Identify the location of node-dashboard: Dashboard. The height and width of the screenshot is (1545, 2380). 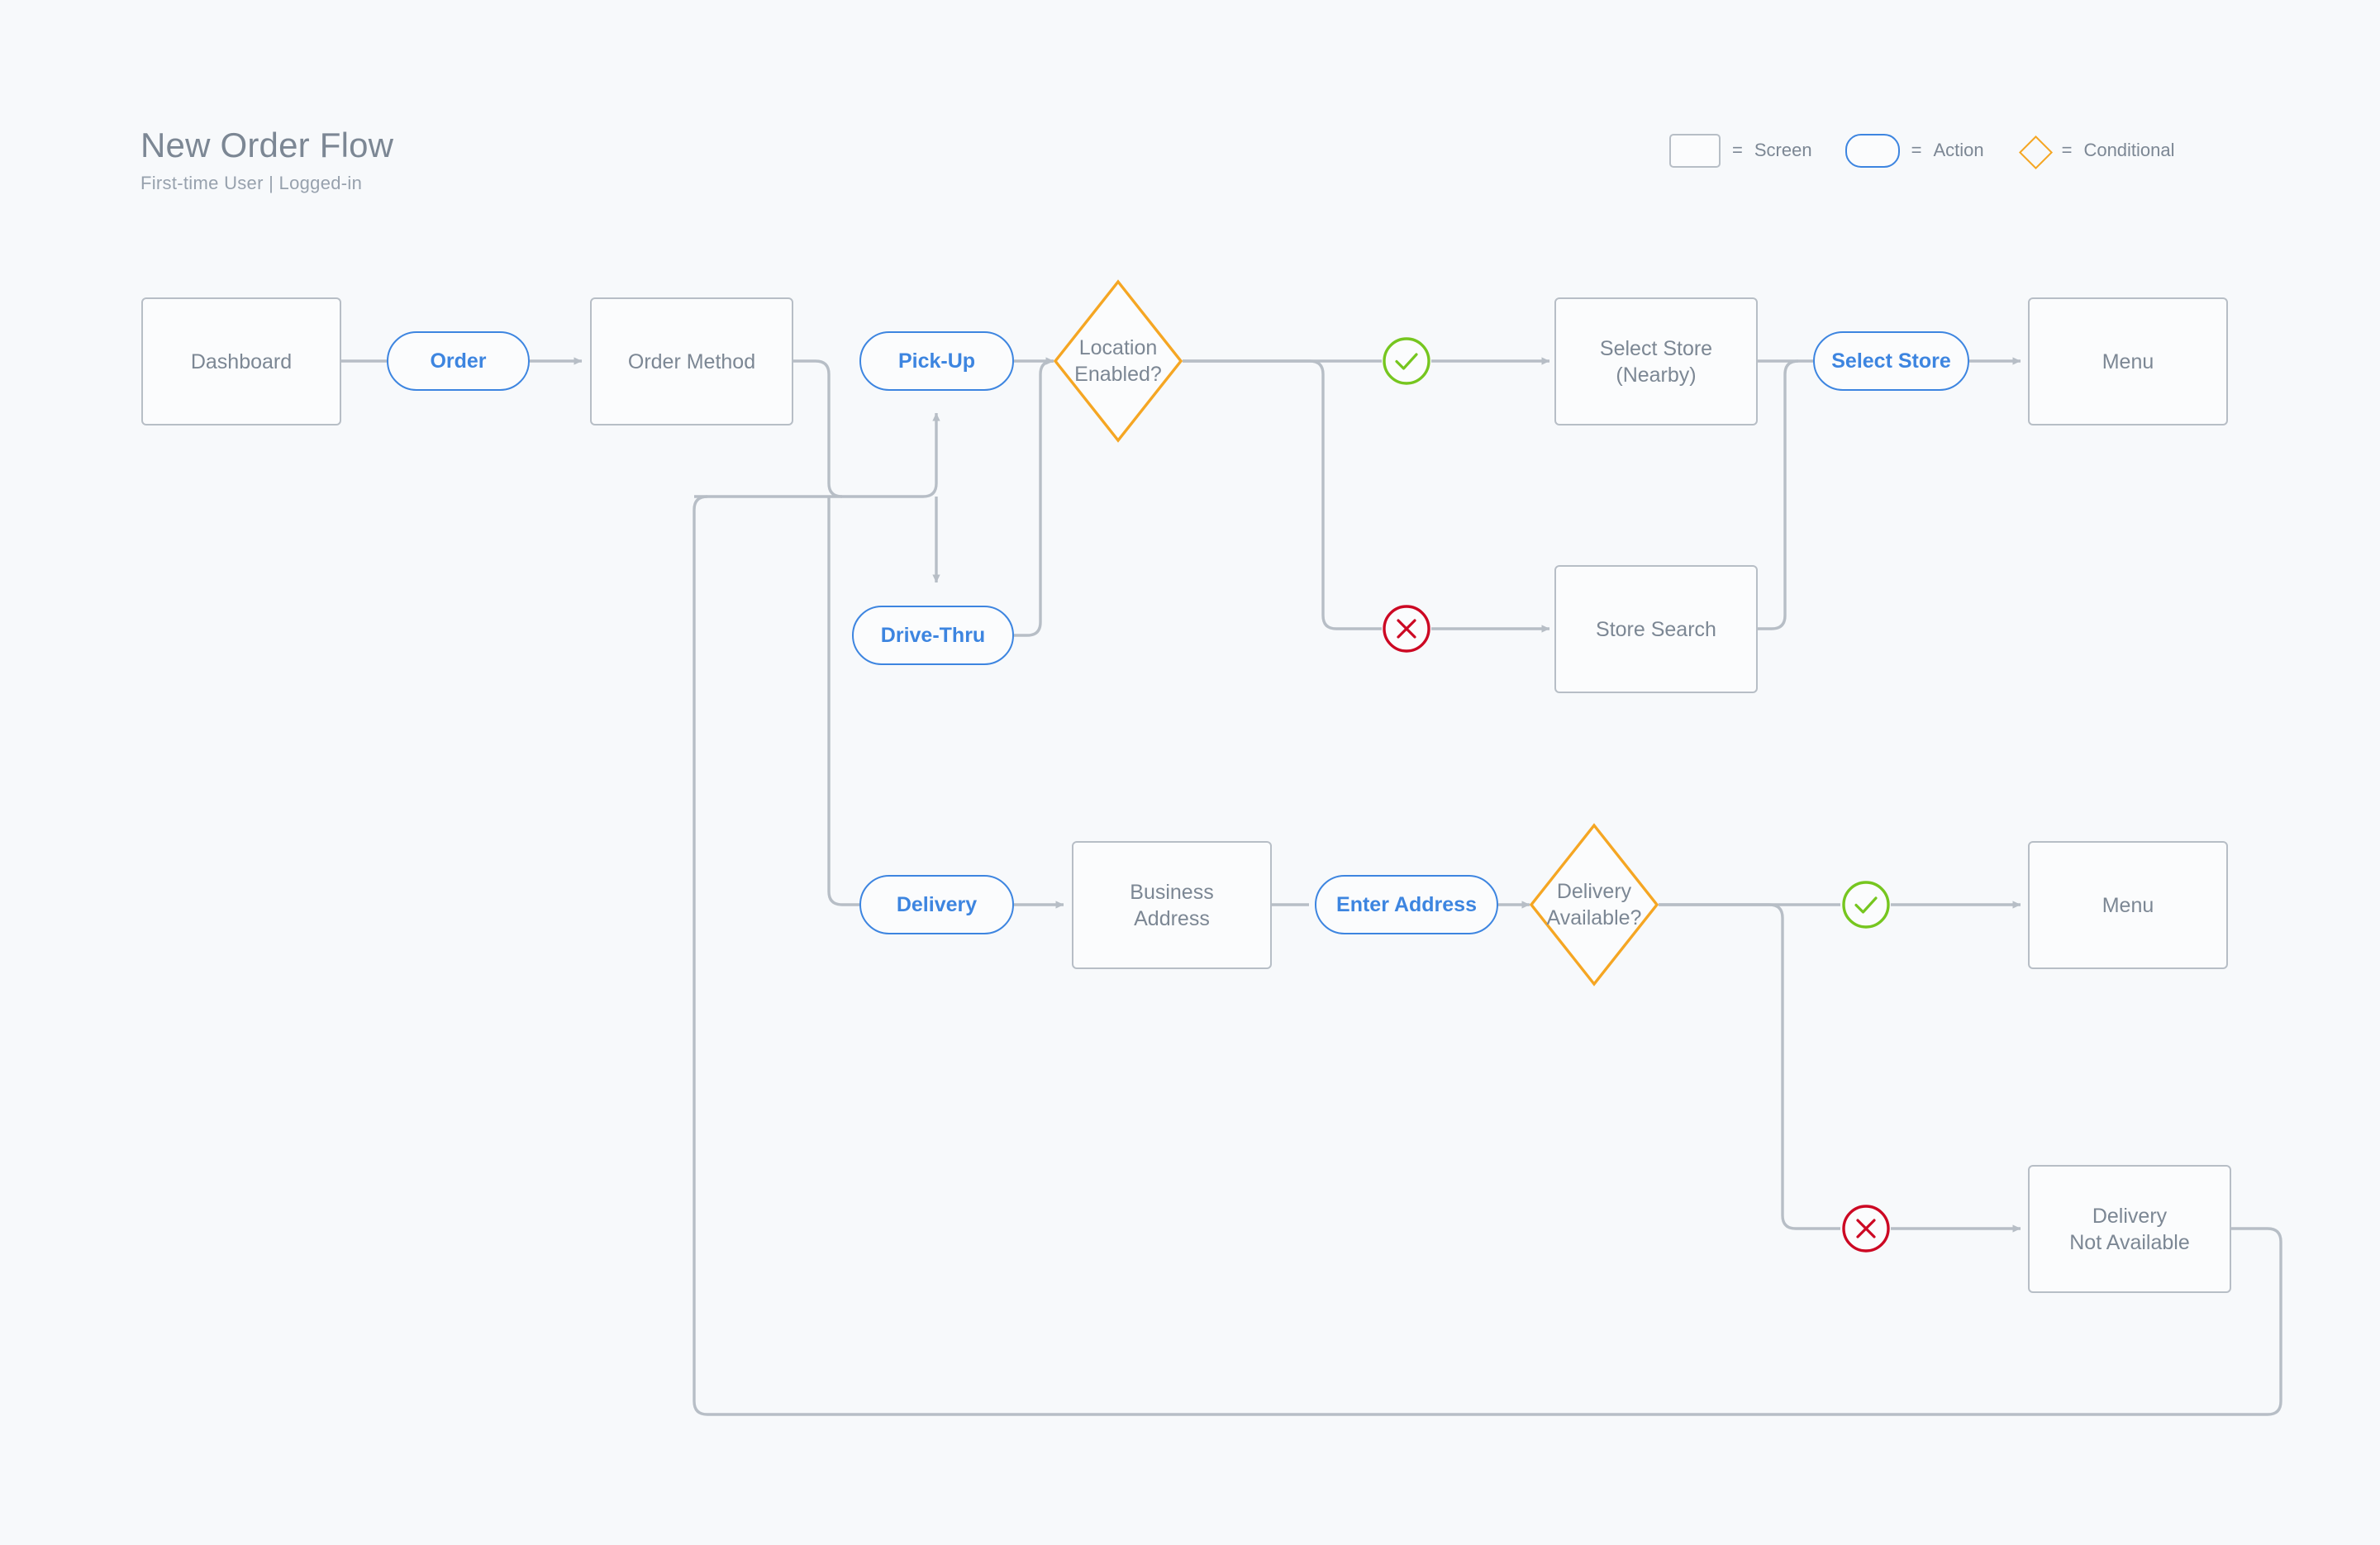
(241, 361).